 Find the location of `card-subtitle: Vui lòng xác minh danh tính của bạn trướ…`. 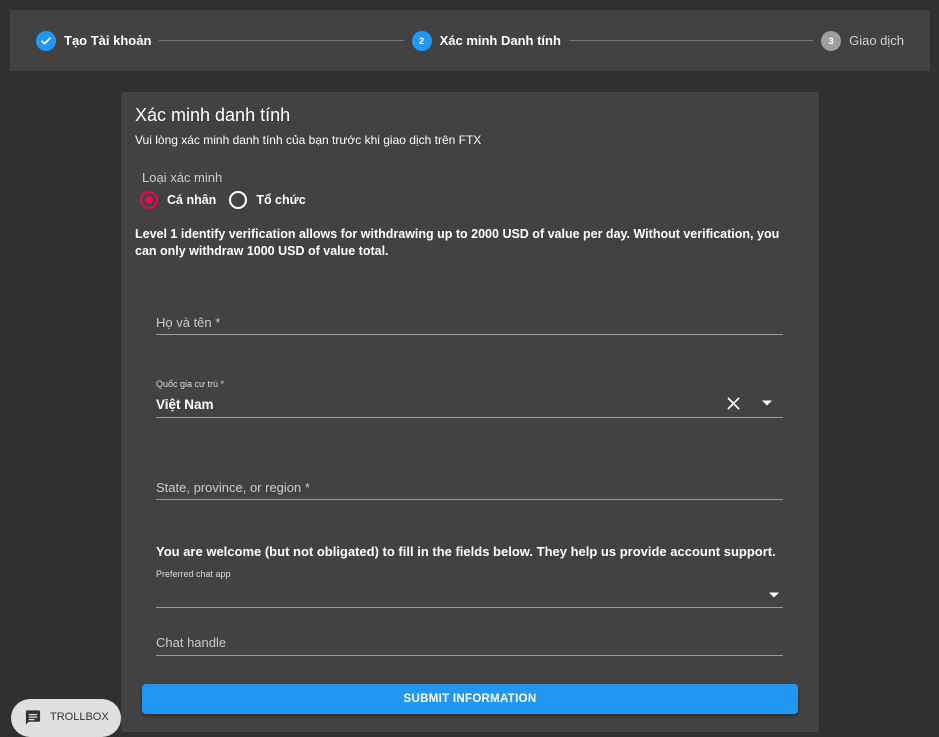

card-subtitle: Vui lòng xác minh danh tính của bạn trướ… is located at coordinates (308, 140).